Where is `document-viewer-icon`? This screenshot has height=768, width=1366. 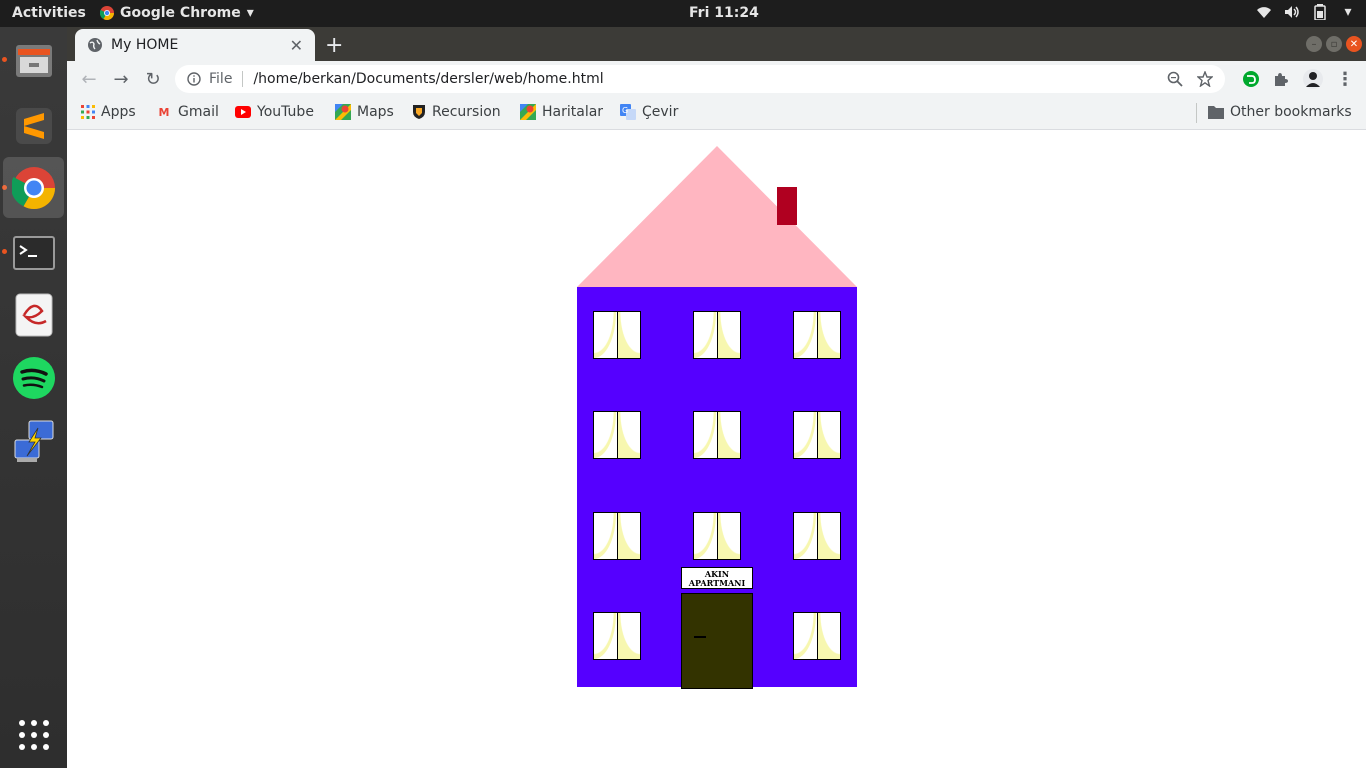 document-viewer-icon is located at coordinates (33, 314).